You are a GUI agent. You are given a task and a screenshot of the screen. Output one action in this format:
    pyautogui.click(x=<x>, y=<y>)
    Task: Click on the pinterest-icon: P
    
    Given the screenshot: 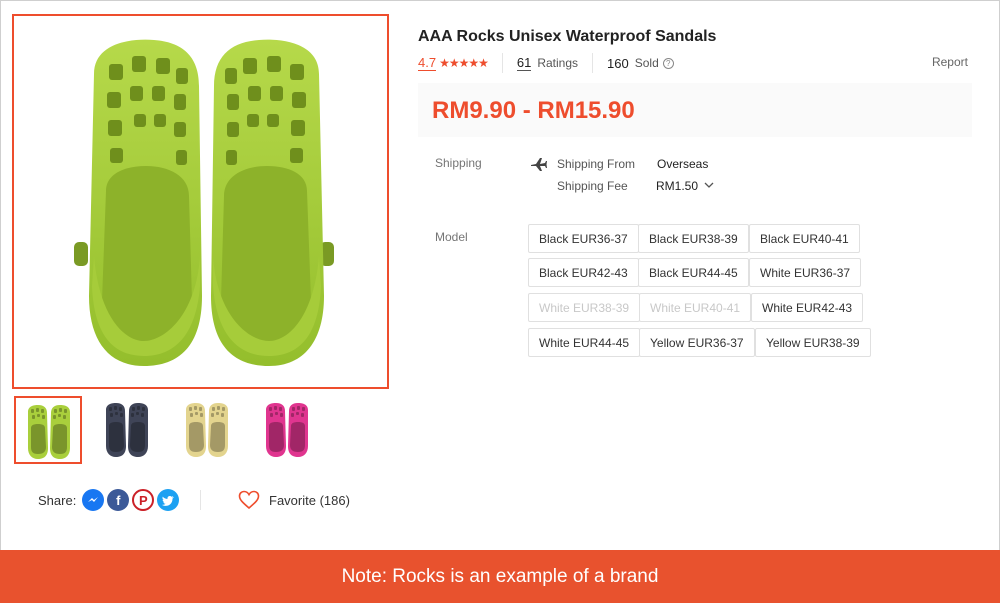 What is the action you would take?
    pyautogui.click(x=143, y=500)
    